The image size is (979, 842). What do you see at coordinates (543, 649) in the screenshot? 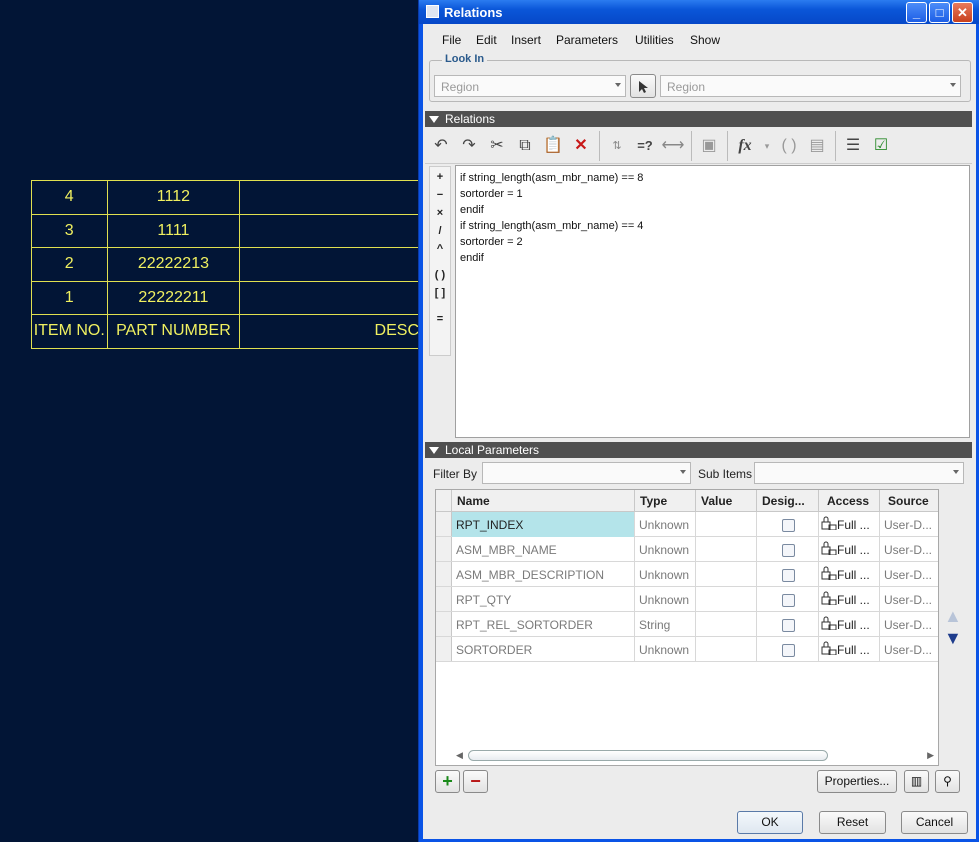
I see `param-name-cell: SORTORDER` at bounding box center [543, 649].